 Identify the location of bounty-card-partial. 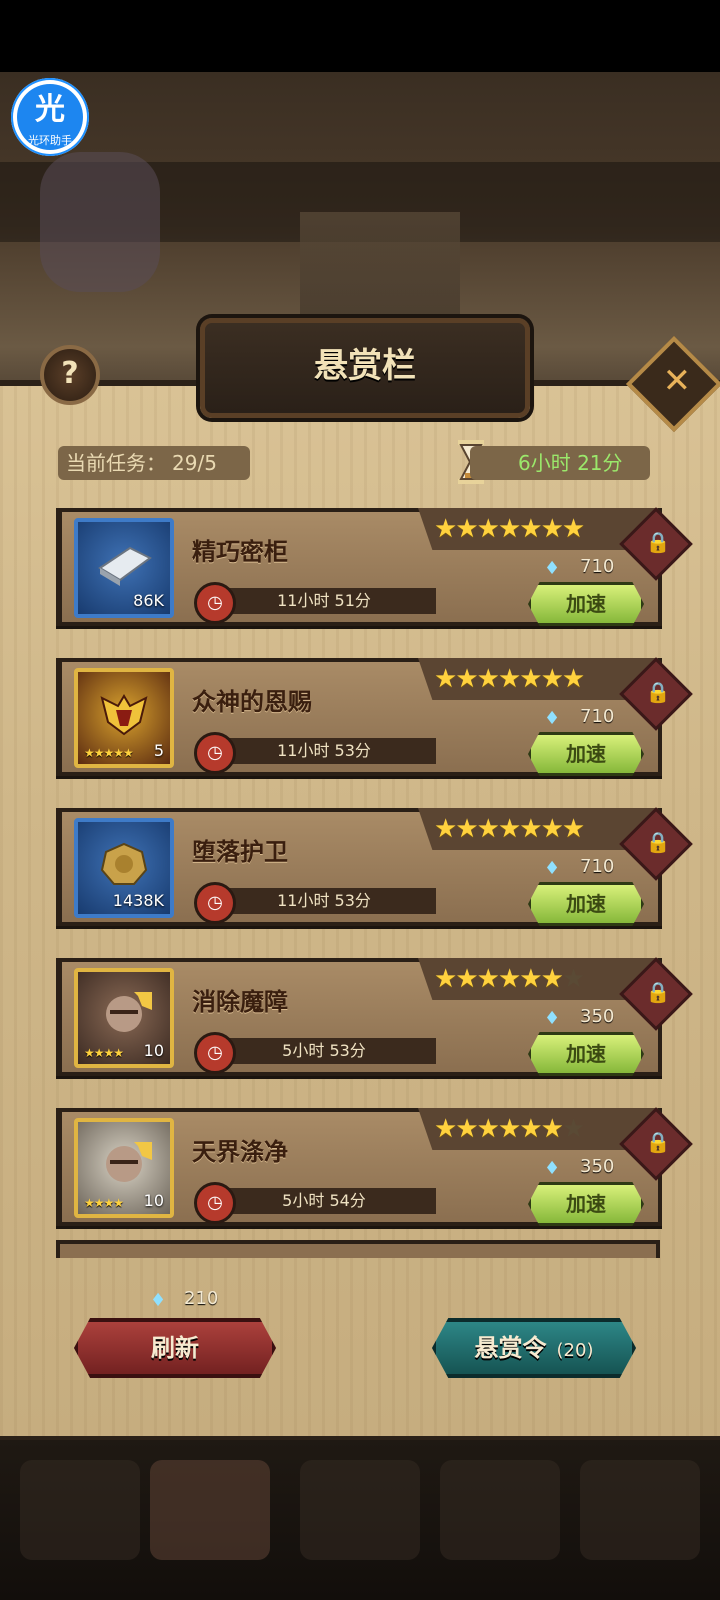
(358, 1249).